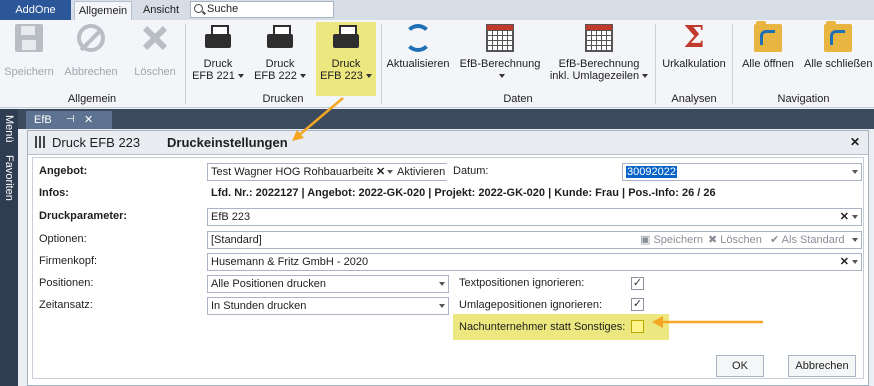 The image size is (874, 386). I want to click on arrow-to-title, so click(320, 117).